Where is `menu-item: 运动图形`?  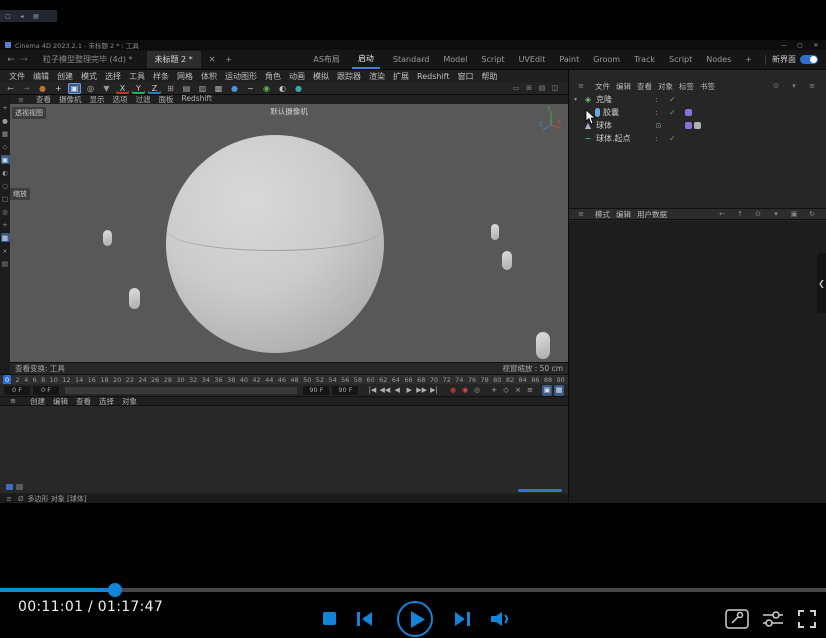
menu-item: 运动图形 is located at coordinates (241, 76).